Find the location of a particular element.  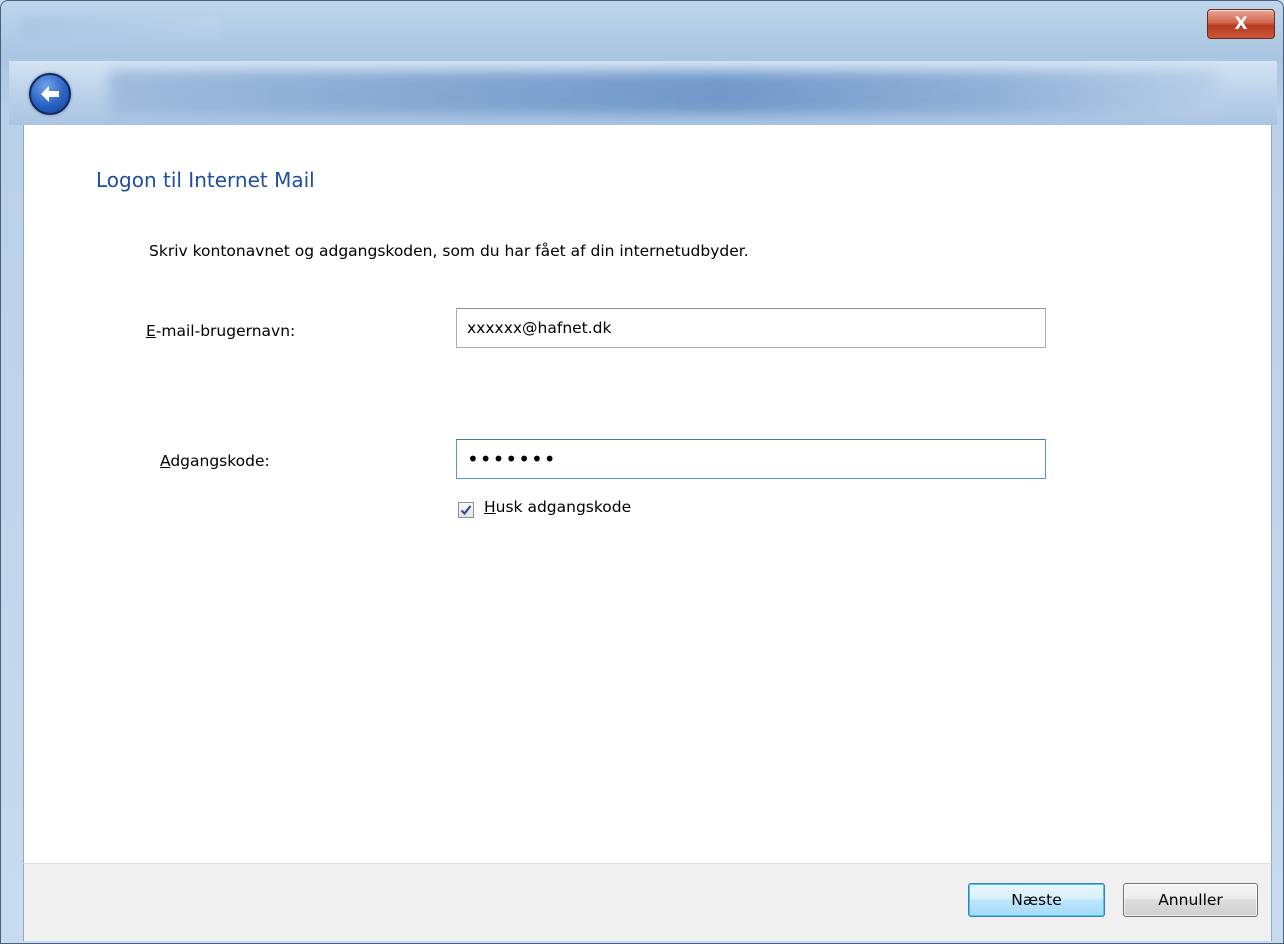

password-value: ••••••• is located at coordinates (512, 459).